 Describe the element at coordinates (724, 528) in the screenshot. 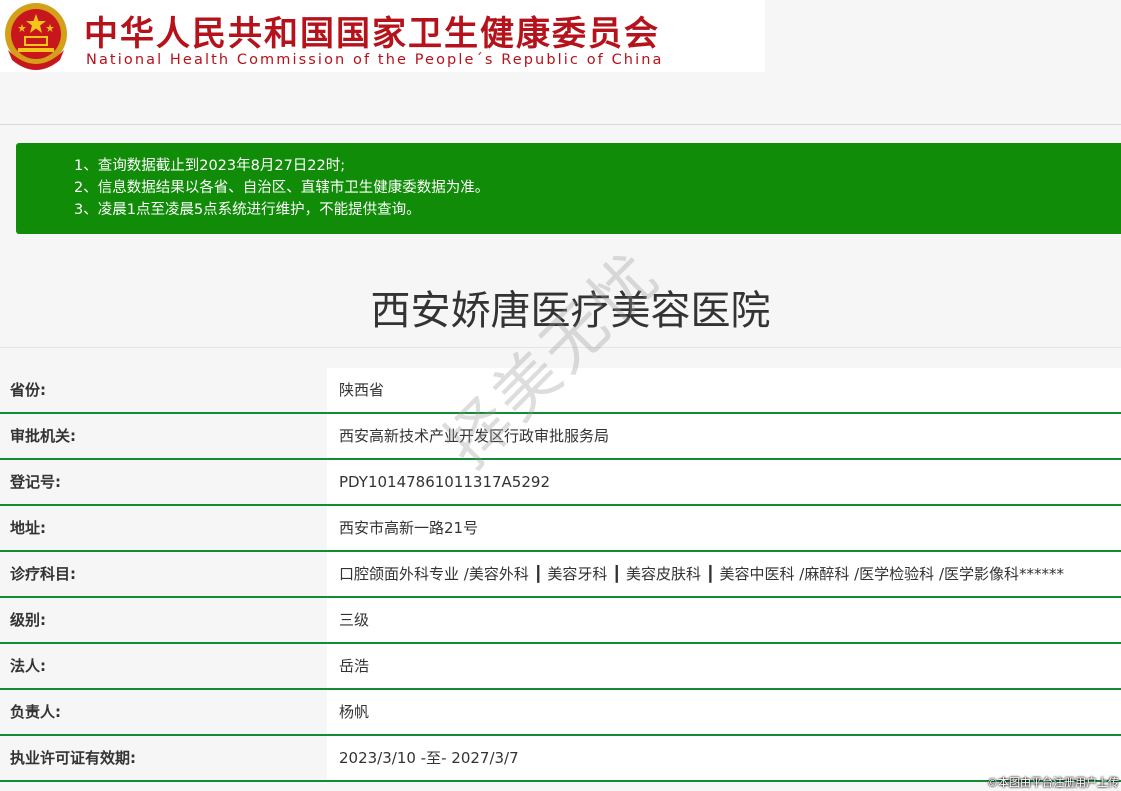

I see `row-value: 西安市高新一路21号` at that location.